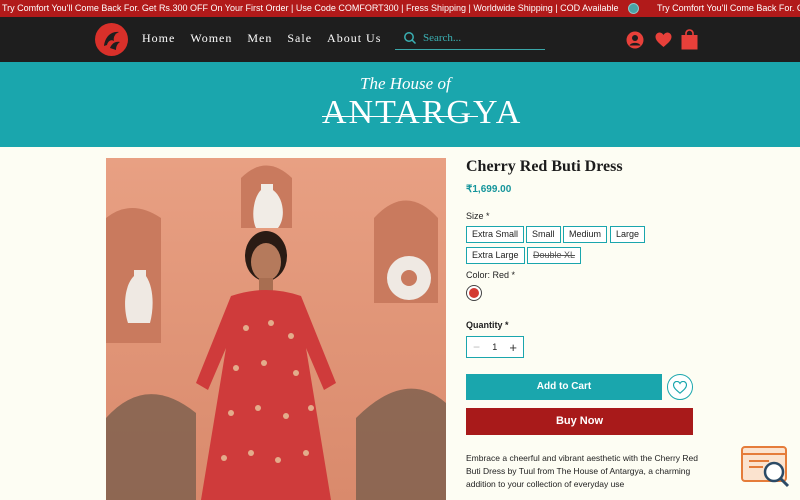 The image size is (800, 500). Describe the element at coordinates (478, 37) in the screenshot. I see `search-input` at that location.